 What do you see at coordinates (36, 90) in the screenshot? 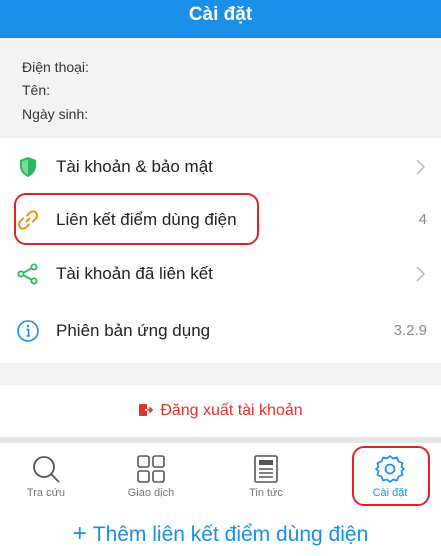
I see `name-label: Tên:` at bounding box center [36, 90].